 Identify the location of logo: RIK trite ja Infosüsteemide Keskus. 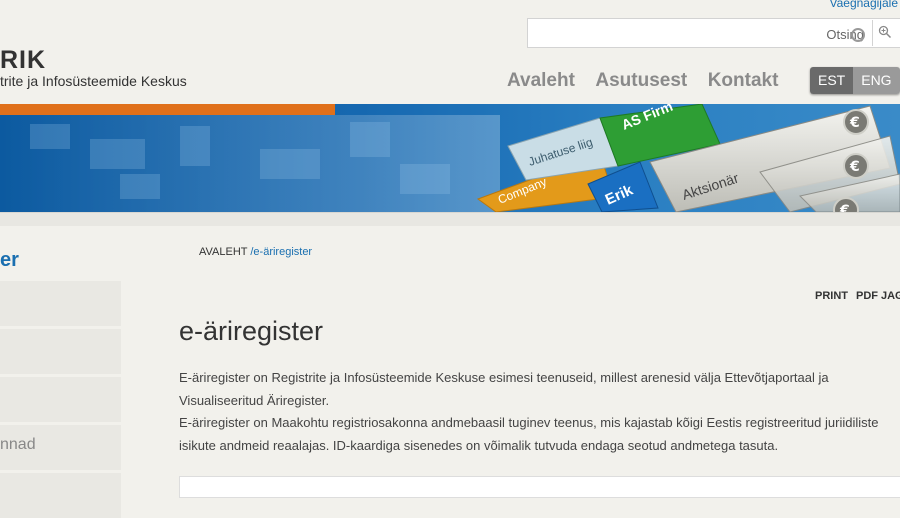
(93, 67).